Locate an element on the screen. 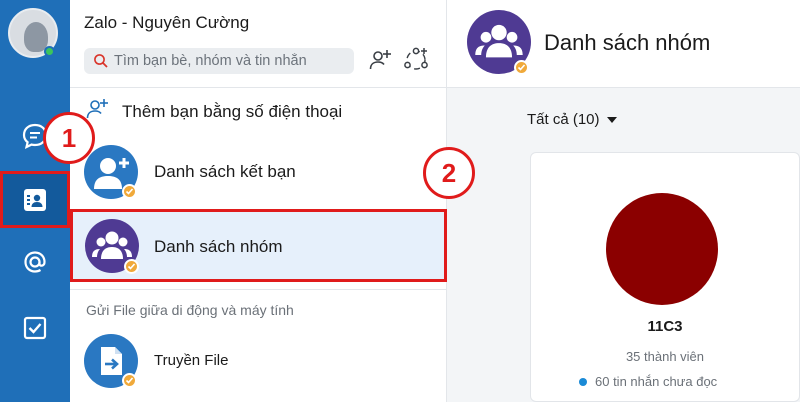 The width and height of the screenshot is (800, 402). add-friend-button is located at coordinates (380, 60).